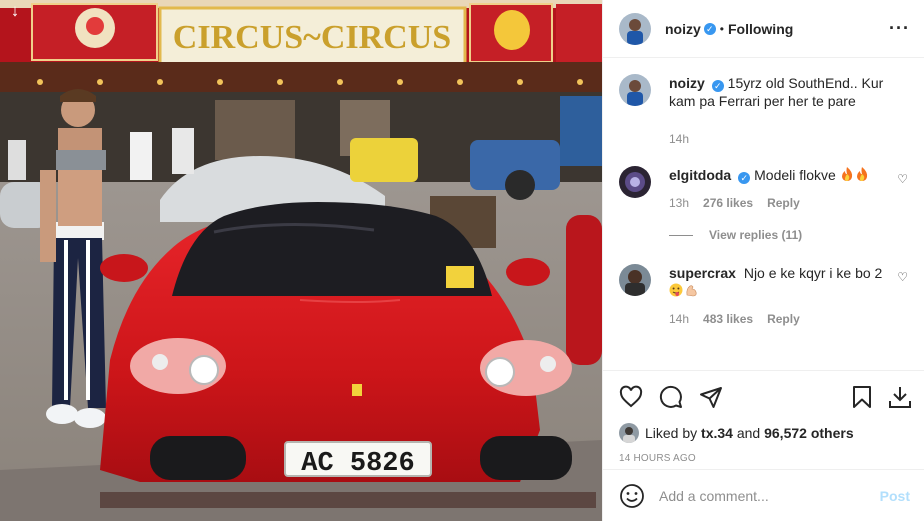 This screenshot has height=521, width=924. Describe the element at coordinates (899, 28) in the screenshot. I see `more-options-icon: ···` at that location.